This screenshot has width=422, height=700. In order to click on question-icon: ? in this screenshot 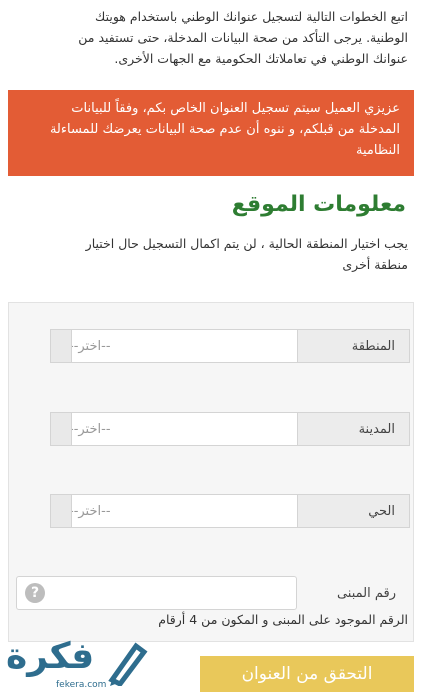, I will do `click(35, 593)`.